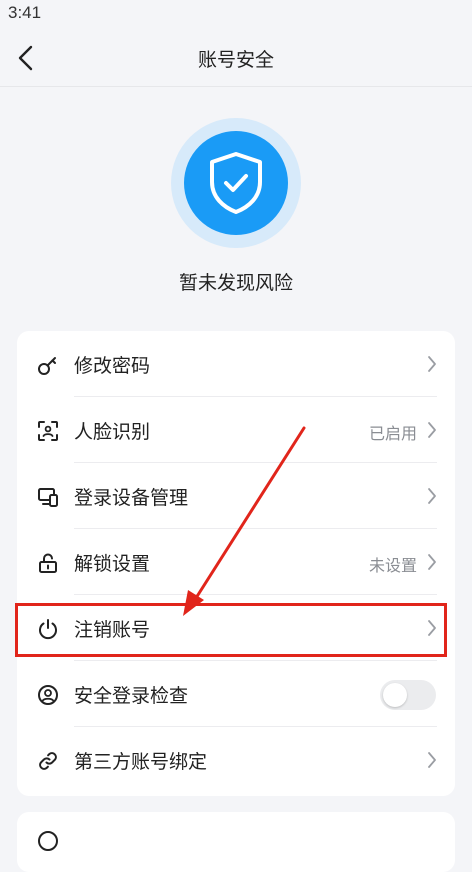 The height and width of the screenshot is (872, 472). I want to click on status-bar: 3:41, so click(236, 15).